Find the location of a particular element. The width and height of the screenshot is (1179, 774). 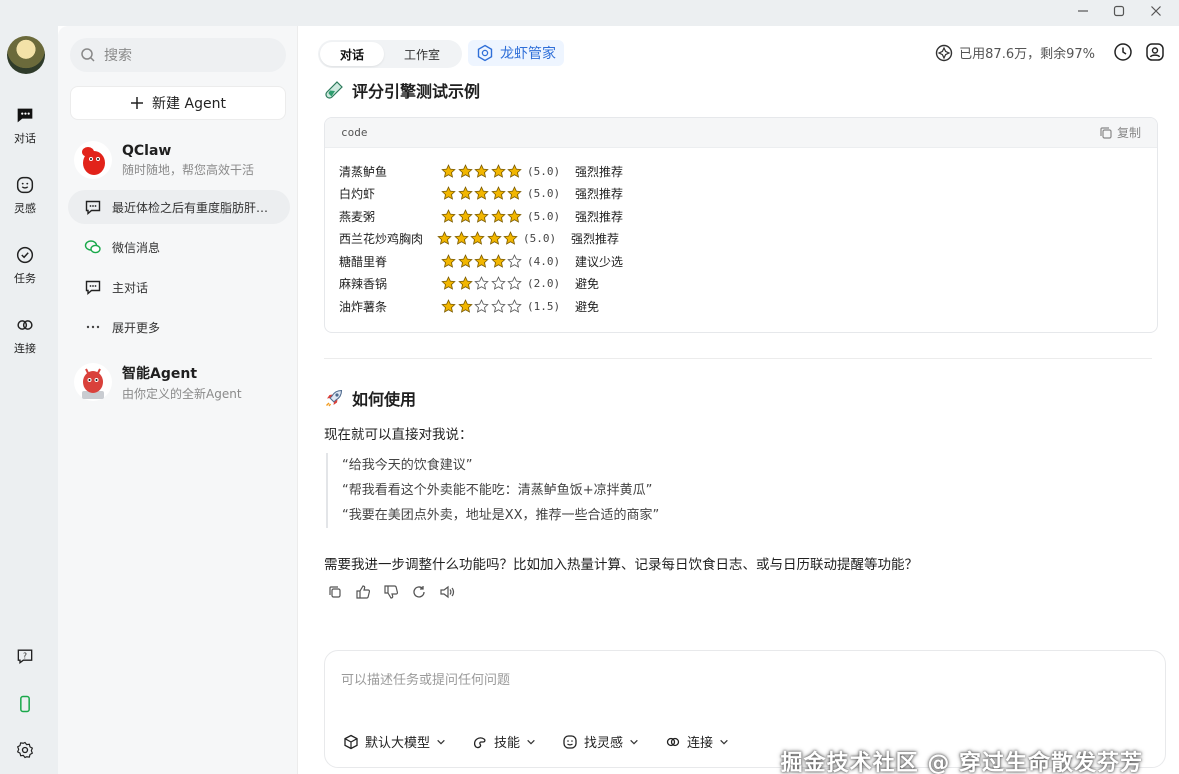

thumbs-up-icon is located at coordinates (363, 592).